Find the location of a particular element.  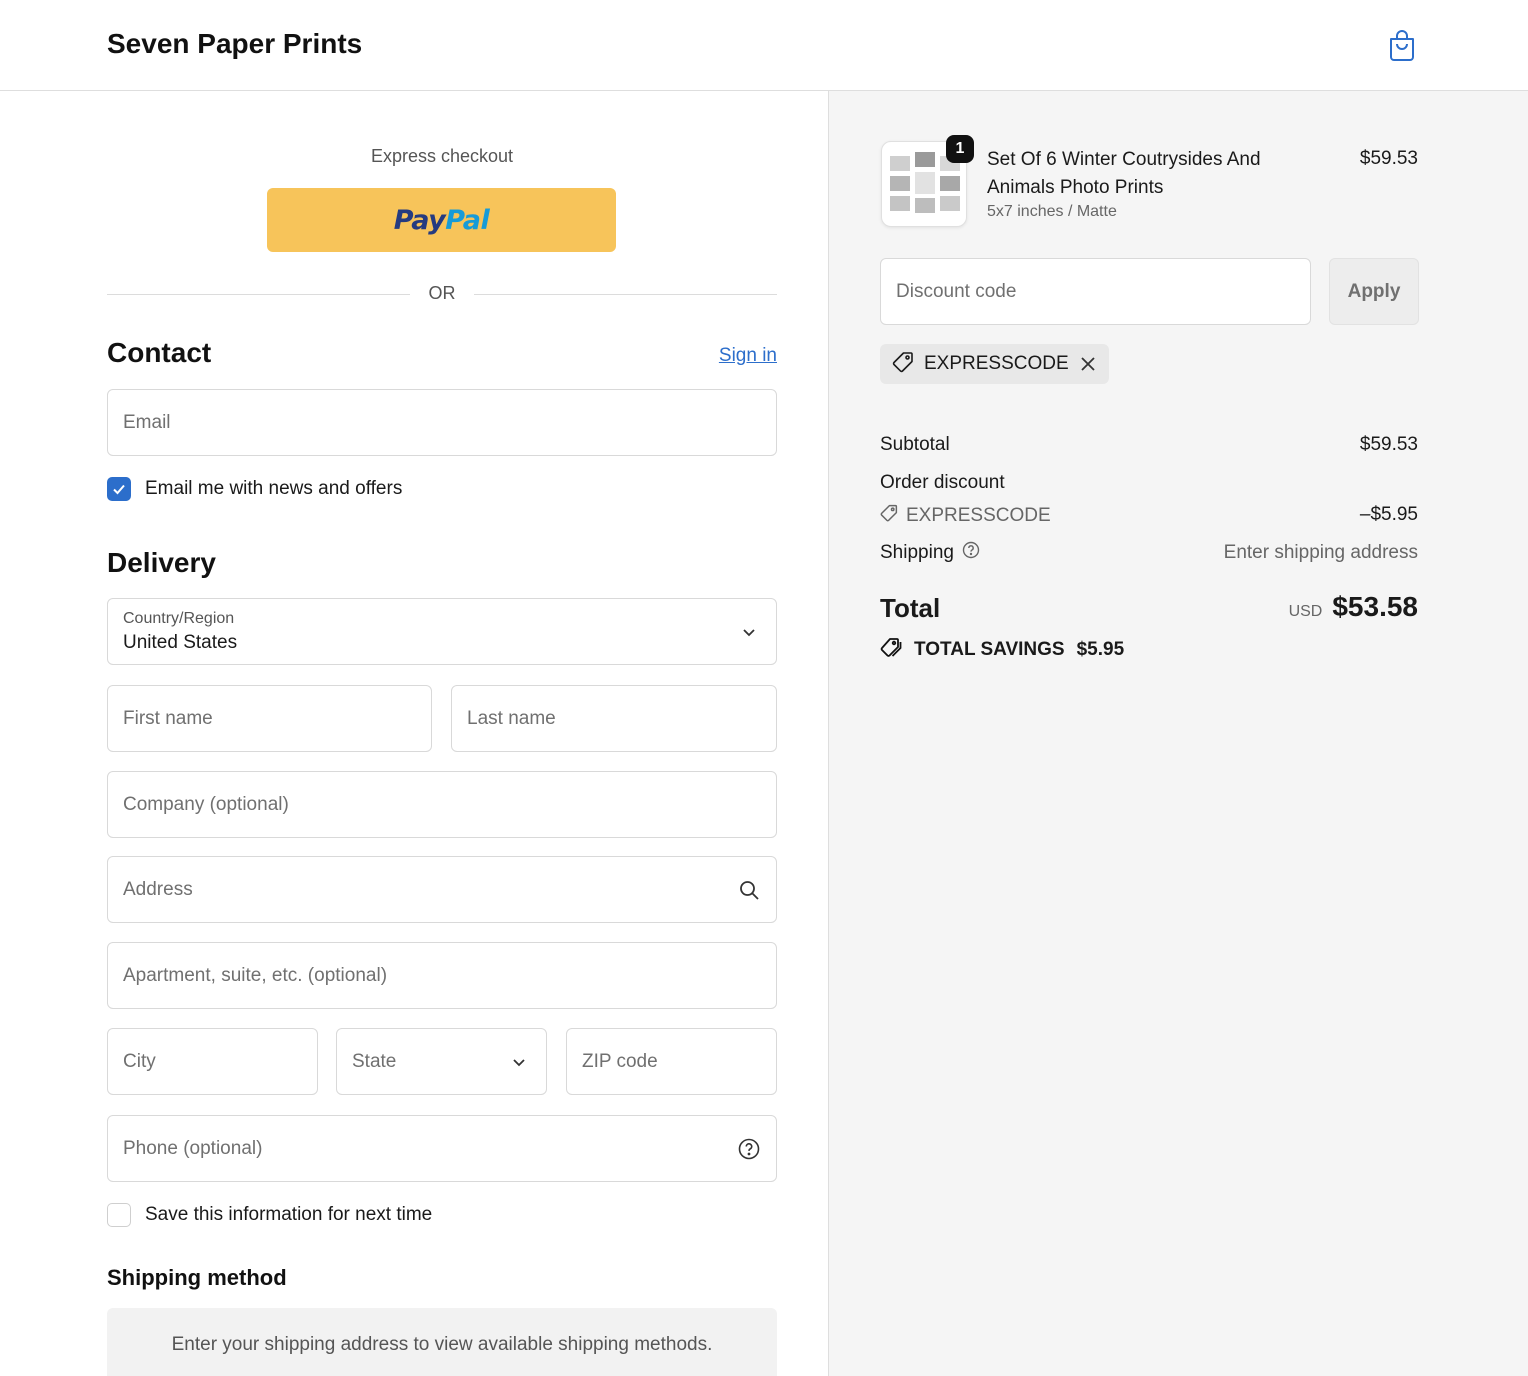

country-select: Country/Region United States is located at coordinates (442, 631).